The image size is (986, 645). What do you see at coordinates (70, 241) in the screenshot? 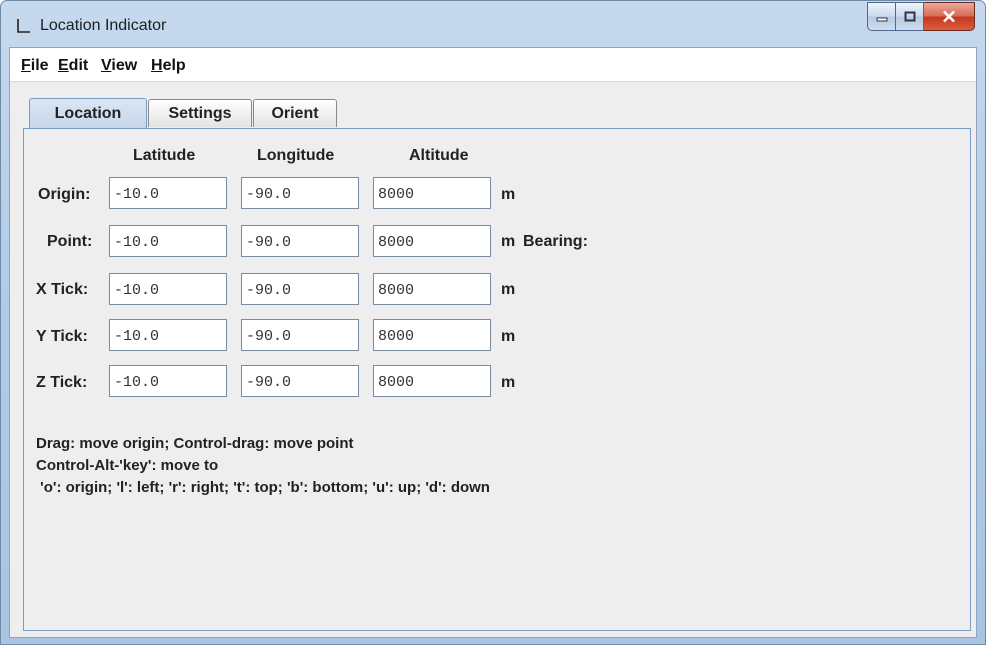
I see `row-label: Point:` at bounding box center [70, 241].